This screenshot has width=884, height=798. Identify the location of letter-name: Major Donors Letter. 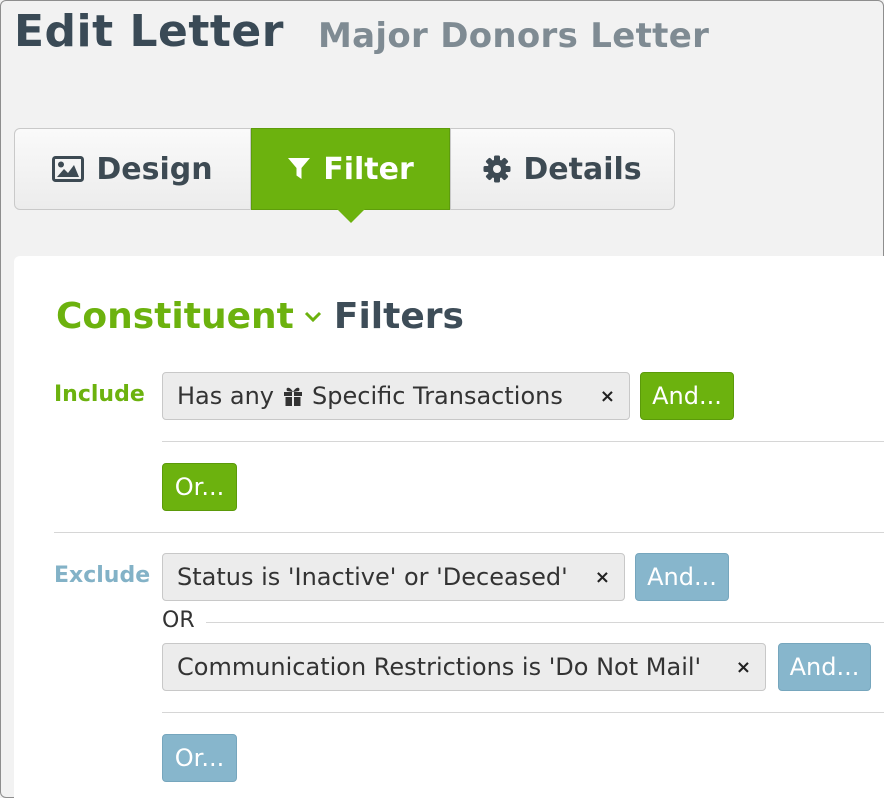
(514, 36).